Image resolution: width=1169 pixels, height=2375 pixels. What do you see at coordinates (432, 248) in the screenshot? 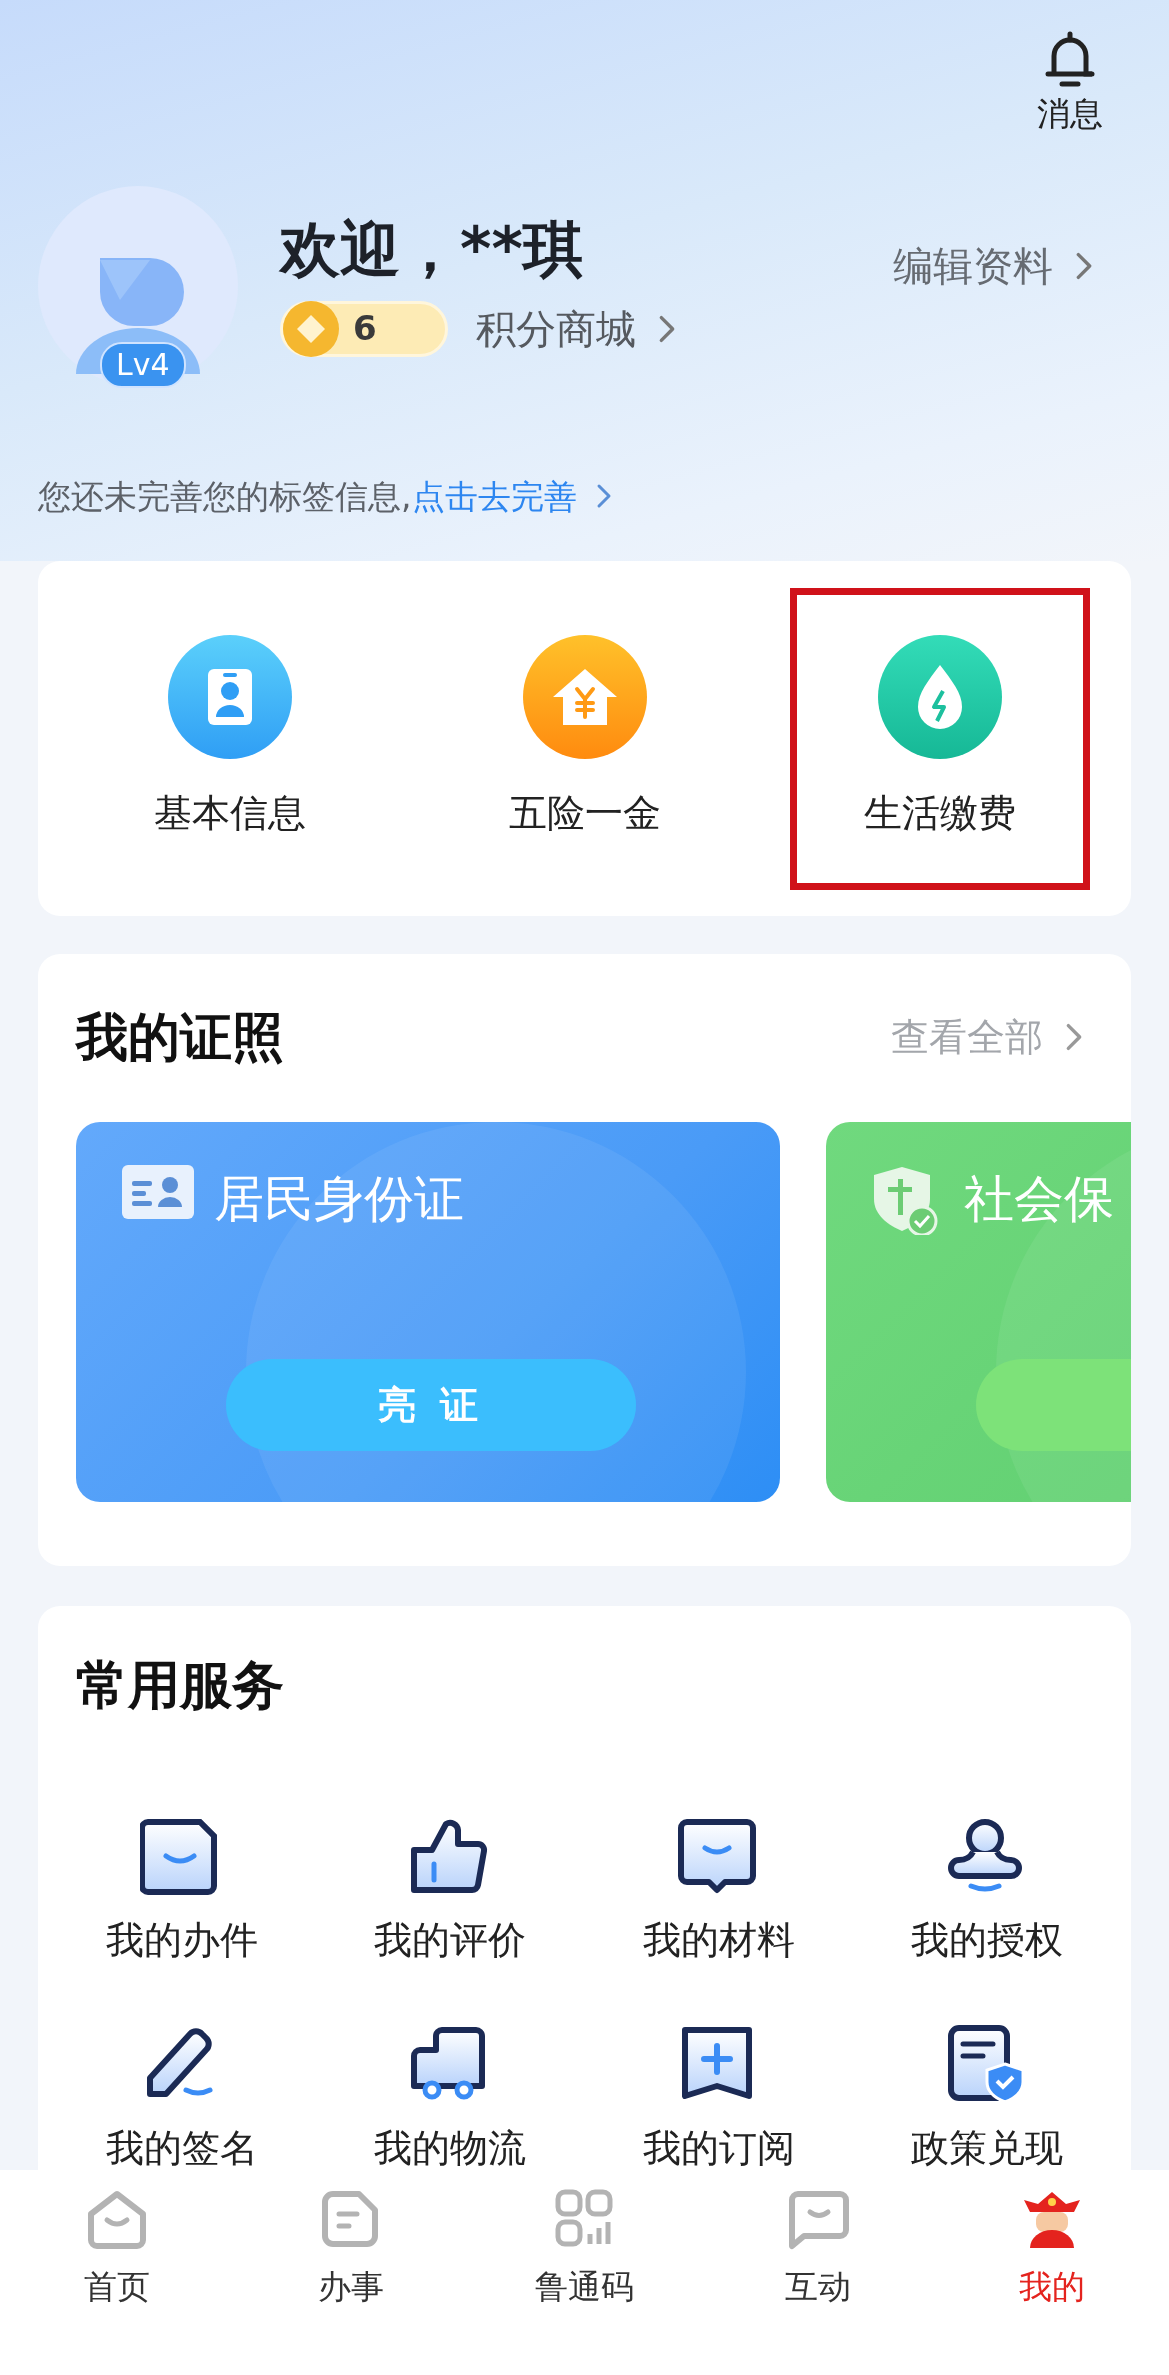
I see `welcome-title: 欢迎，**琪` at bounding box center [432, 248].